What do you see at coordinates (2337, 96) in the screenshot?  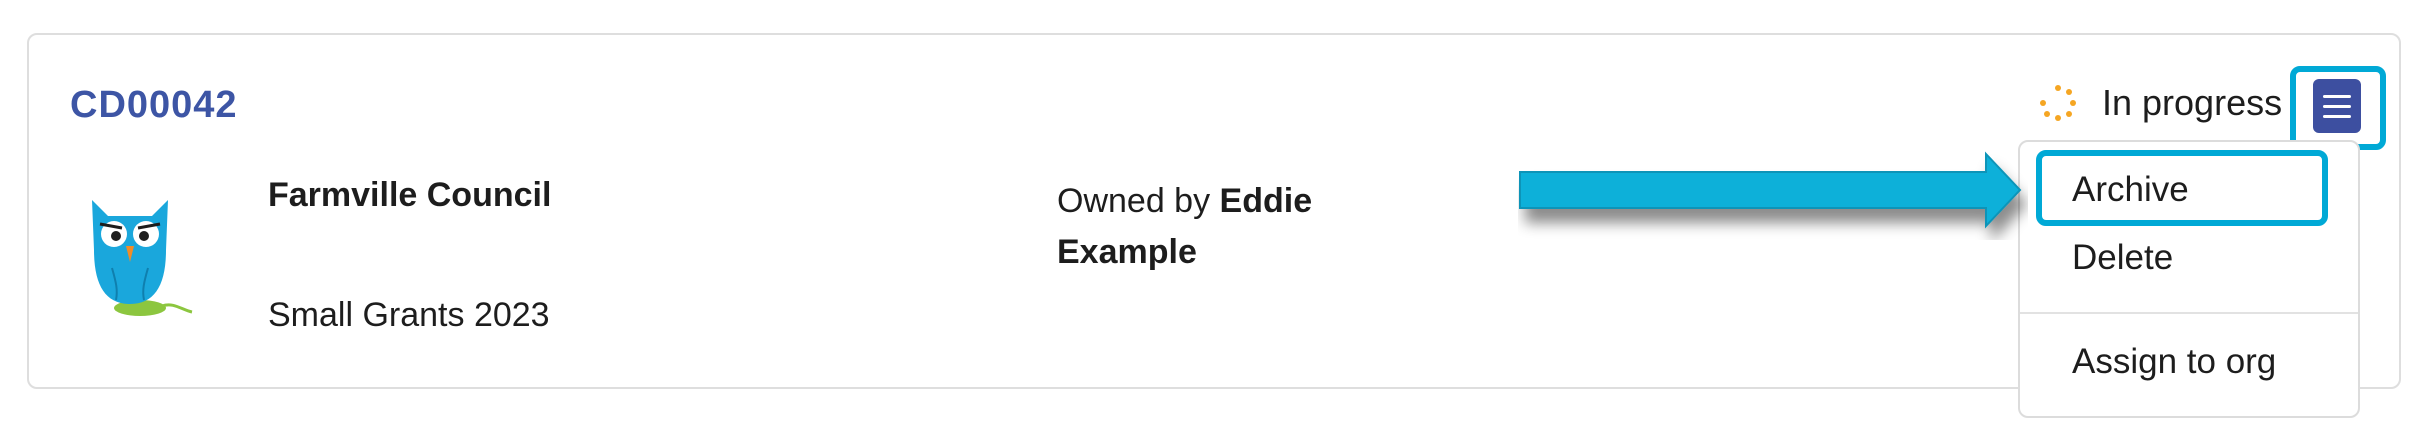 I see `hamburger-menu-icon` at bounding box center [2337, 96].